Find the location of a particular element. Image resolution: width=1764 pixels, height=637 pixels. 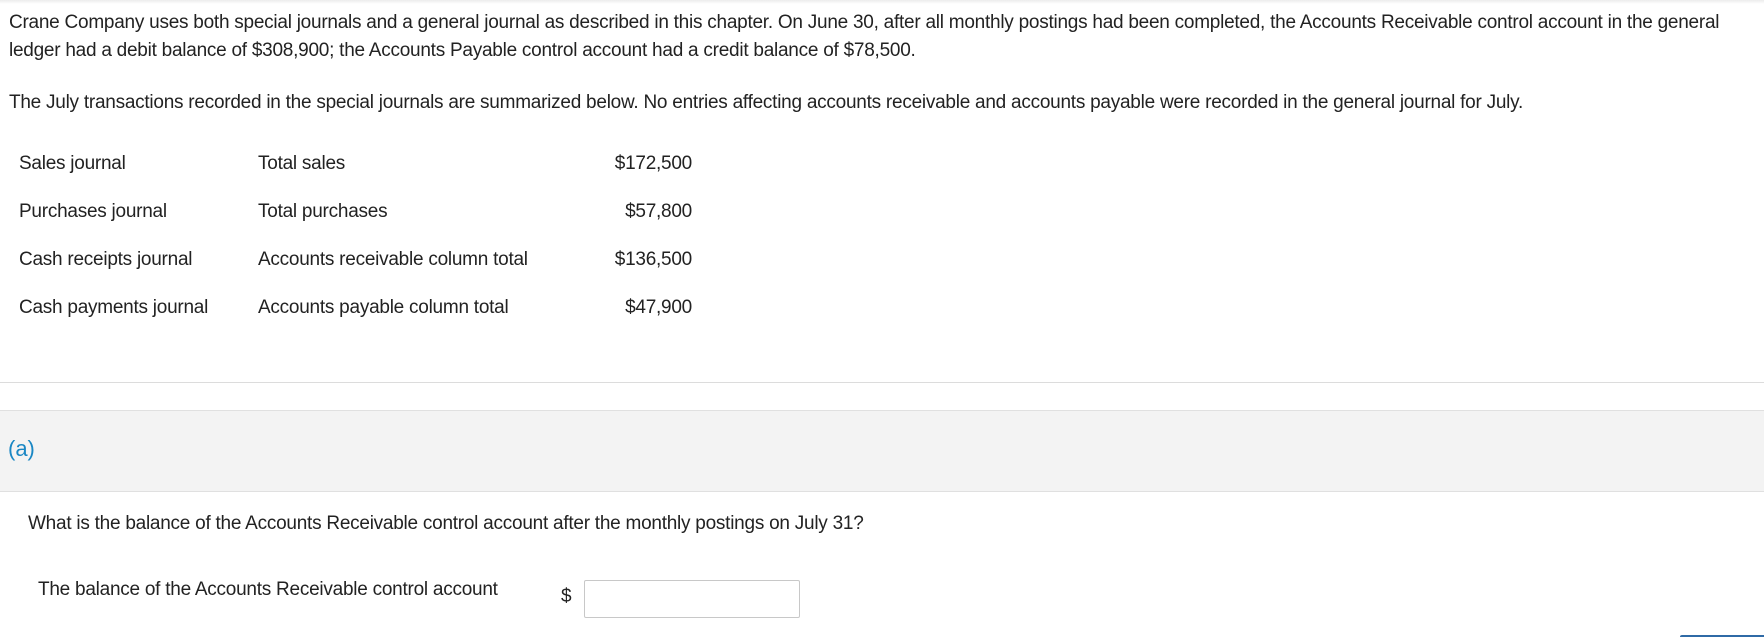

journal-name: Cash payments journal is located at coordinates (114, 307).